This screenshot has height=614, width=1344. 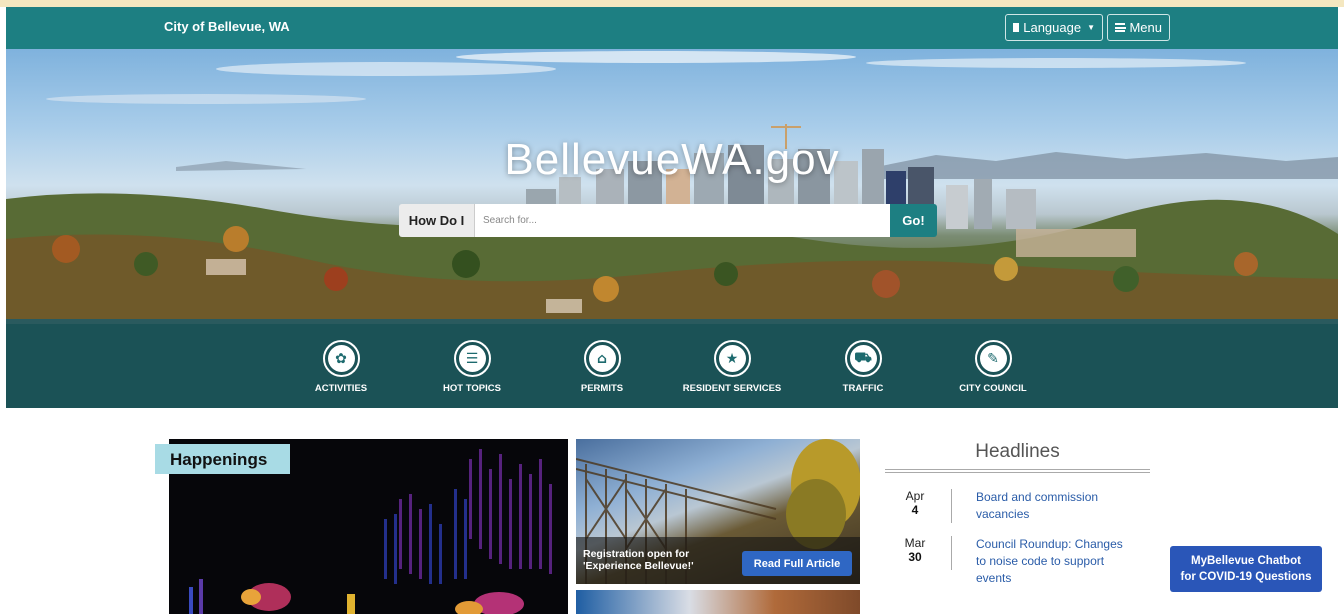 What do you see at coordinates (718, 602) in the screenshot?
I see `second-article-image` at bounding box center [718, 602].